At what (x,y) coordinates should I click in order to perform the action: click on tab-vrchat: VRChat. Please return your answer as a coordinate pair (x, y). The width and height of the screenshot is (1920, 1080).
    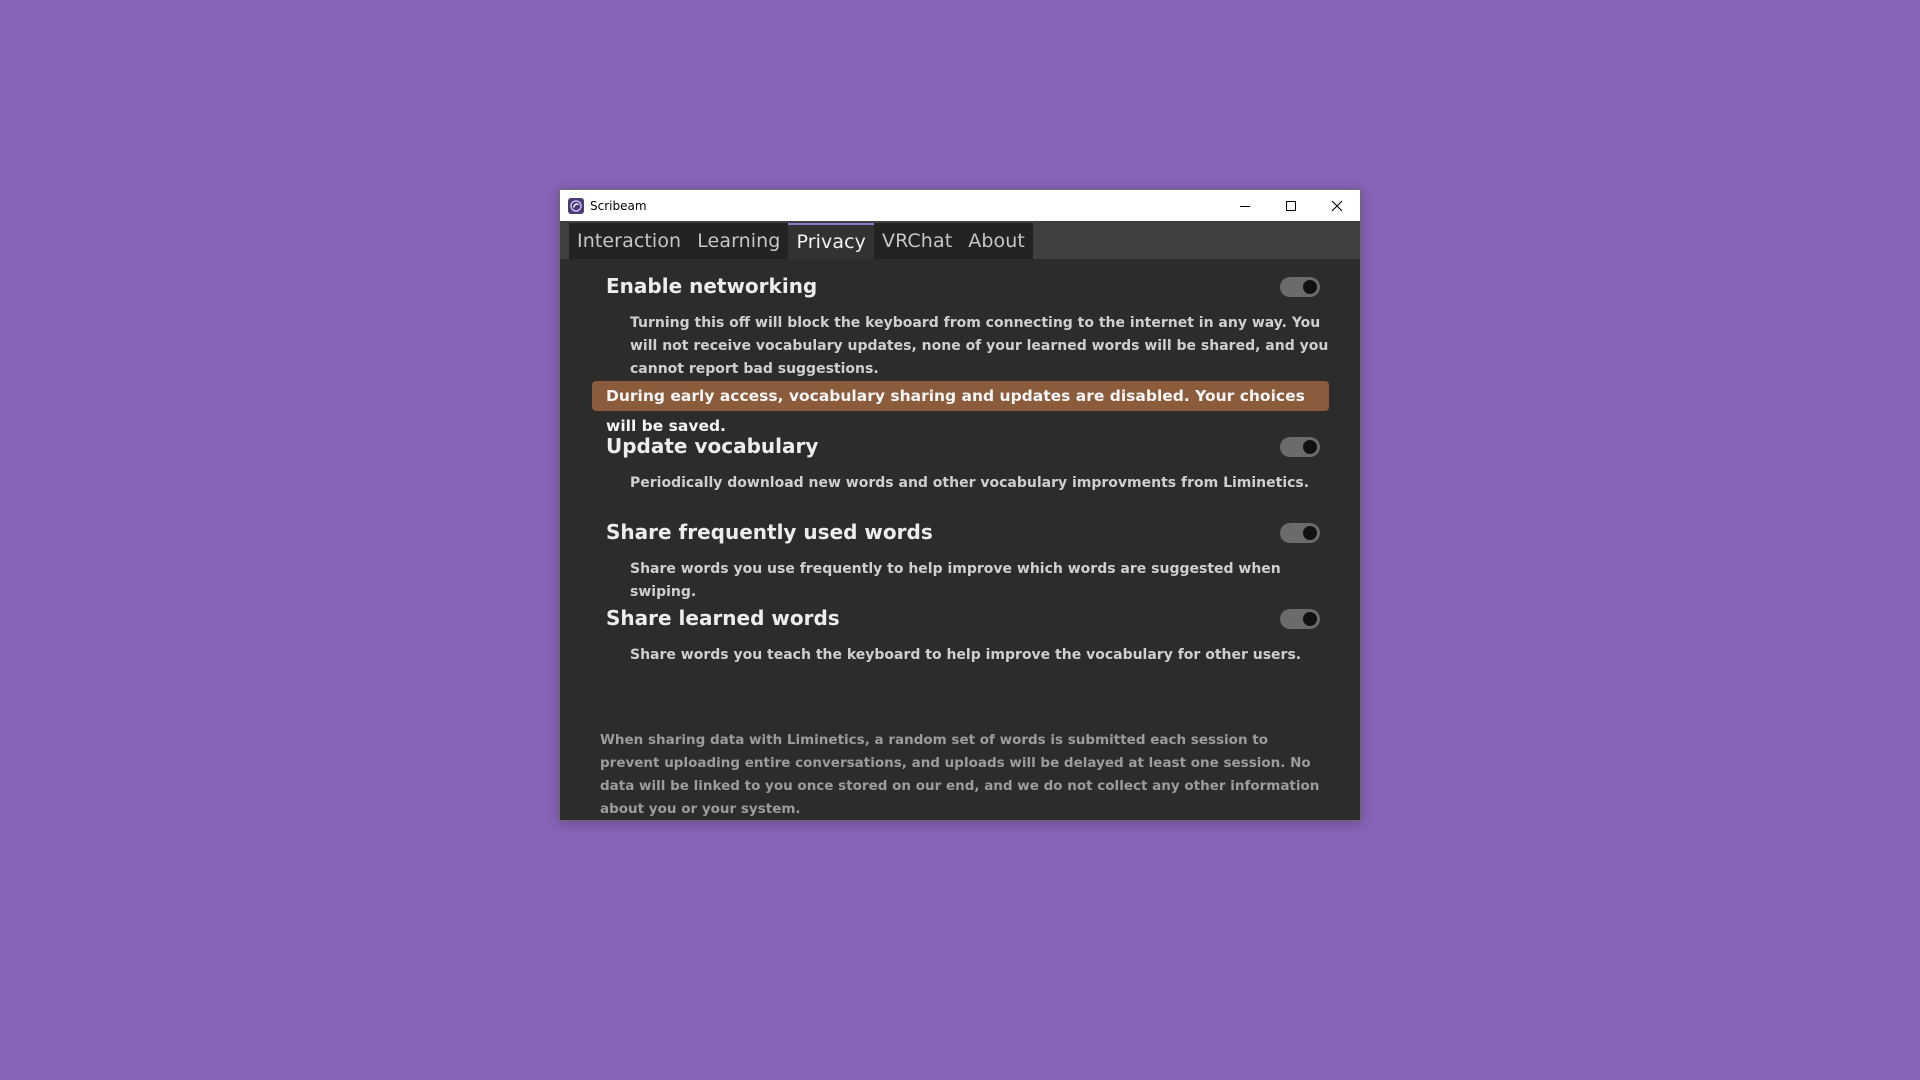
    Looking at the image, I should click on (917, 241).